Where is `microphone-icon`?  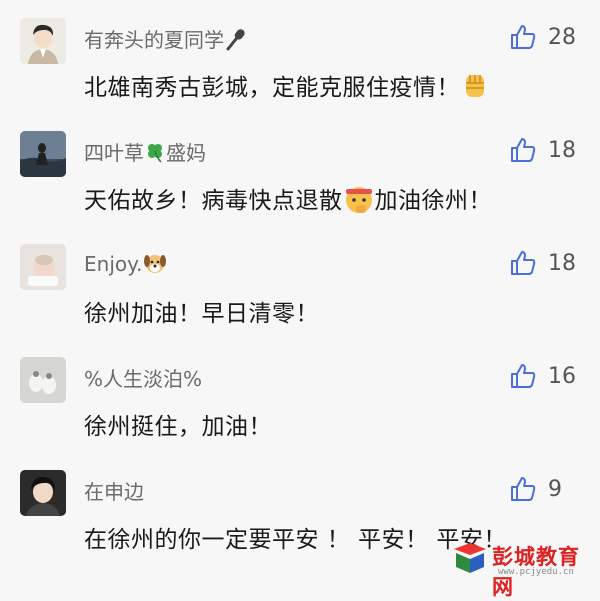
microphone-icon is located at coordinates (236, 41).